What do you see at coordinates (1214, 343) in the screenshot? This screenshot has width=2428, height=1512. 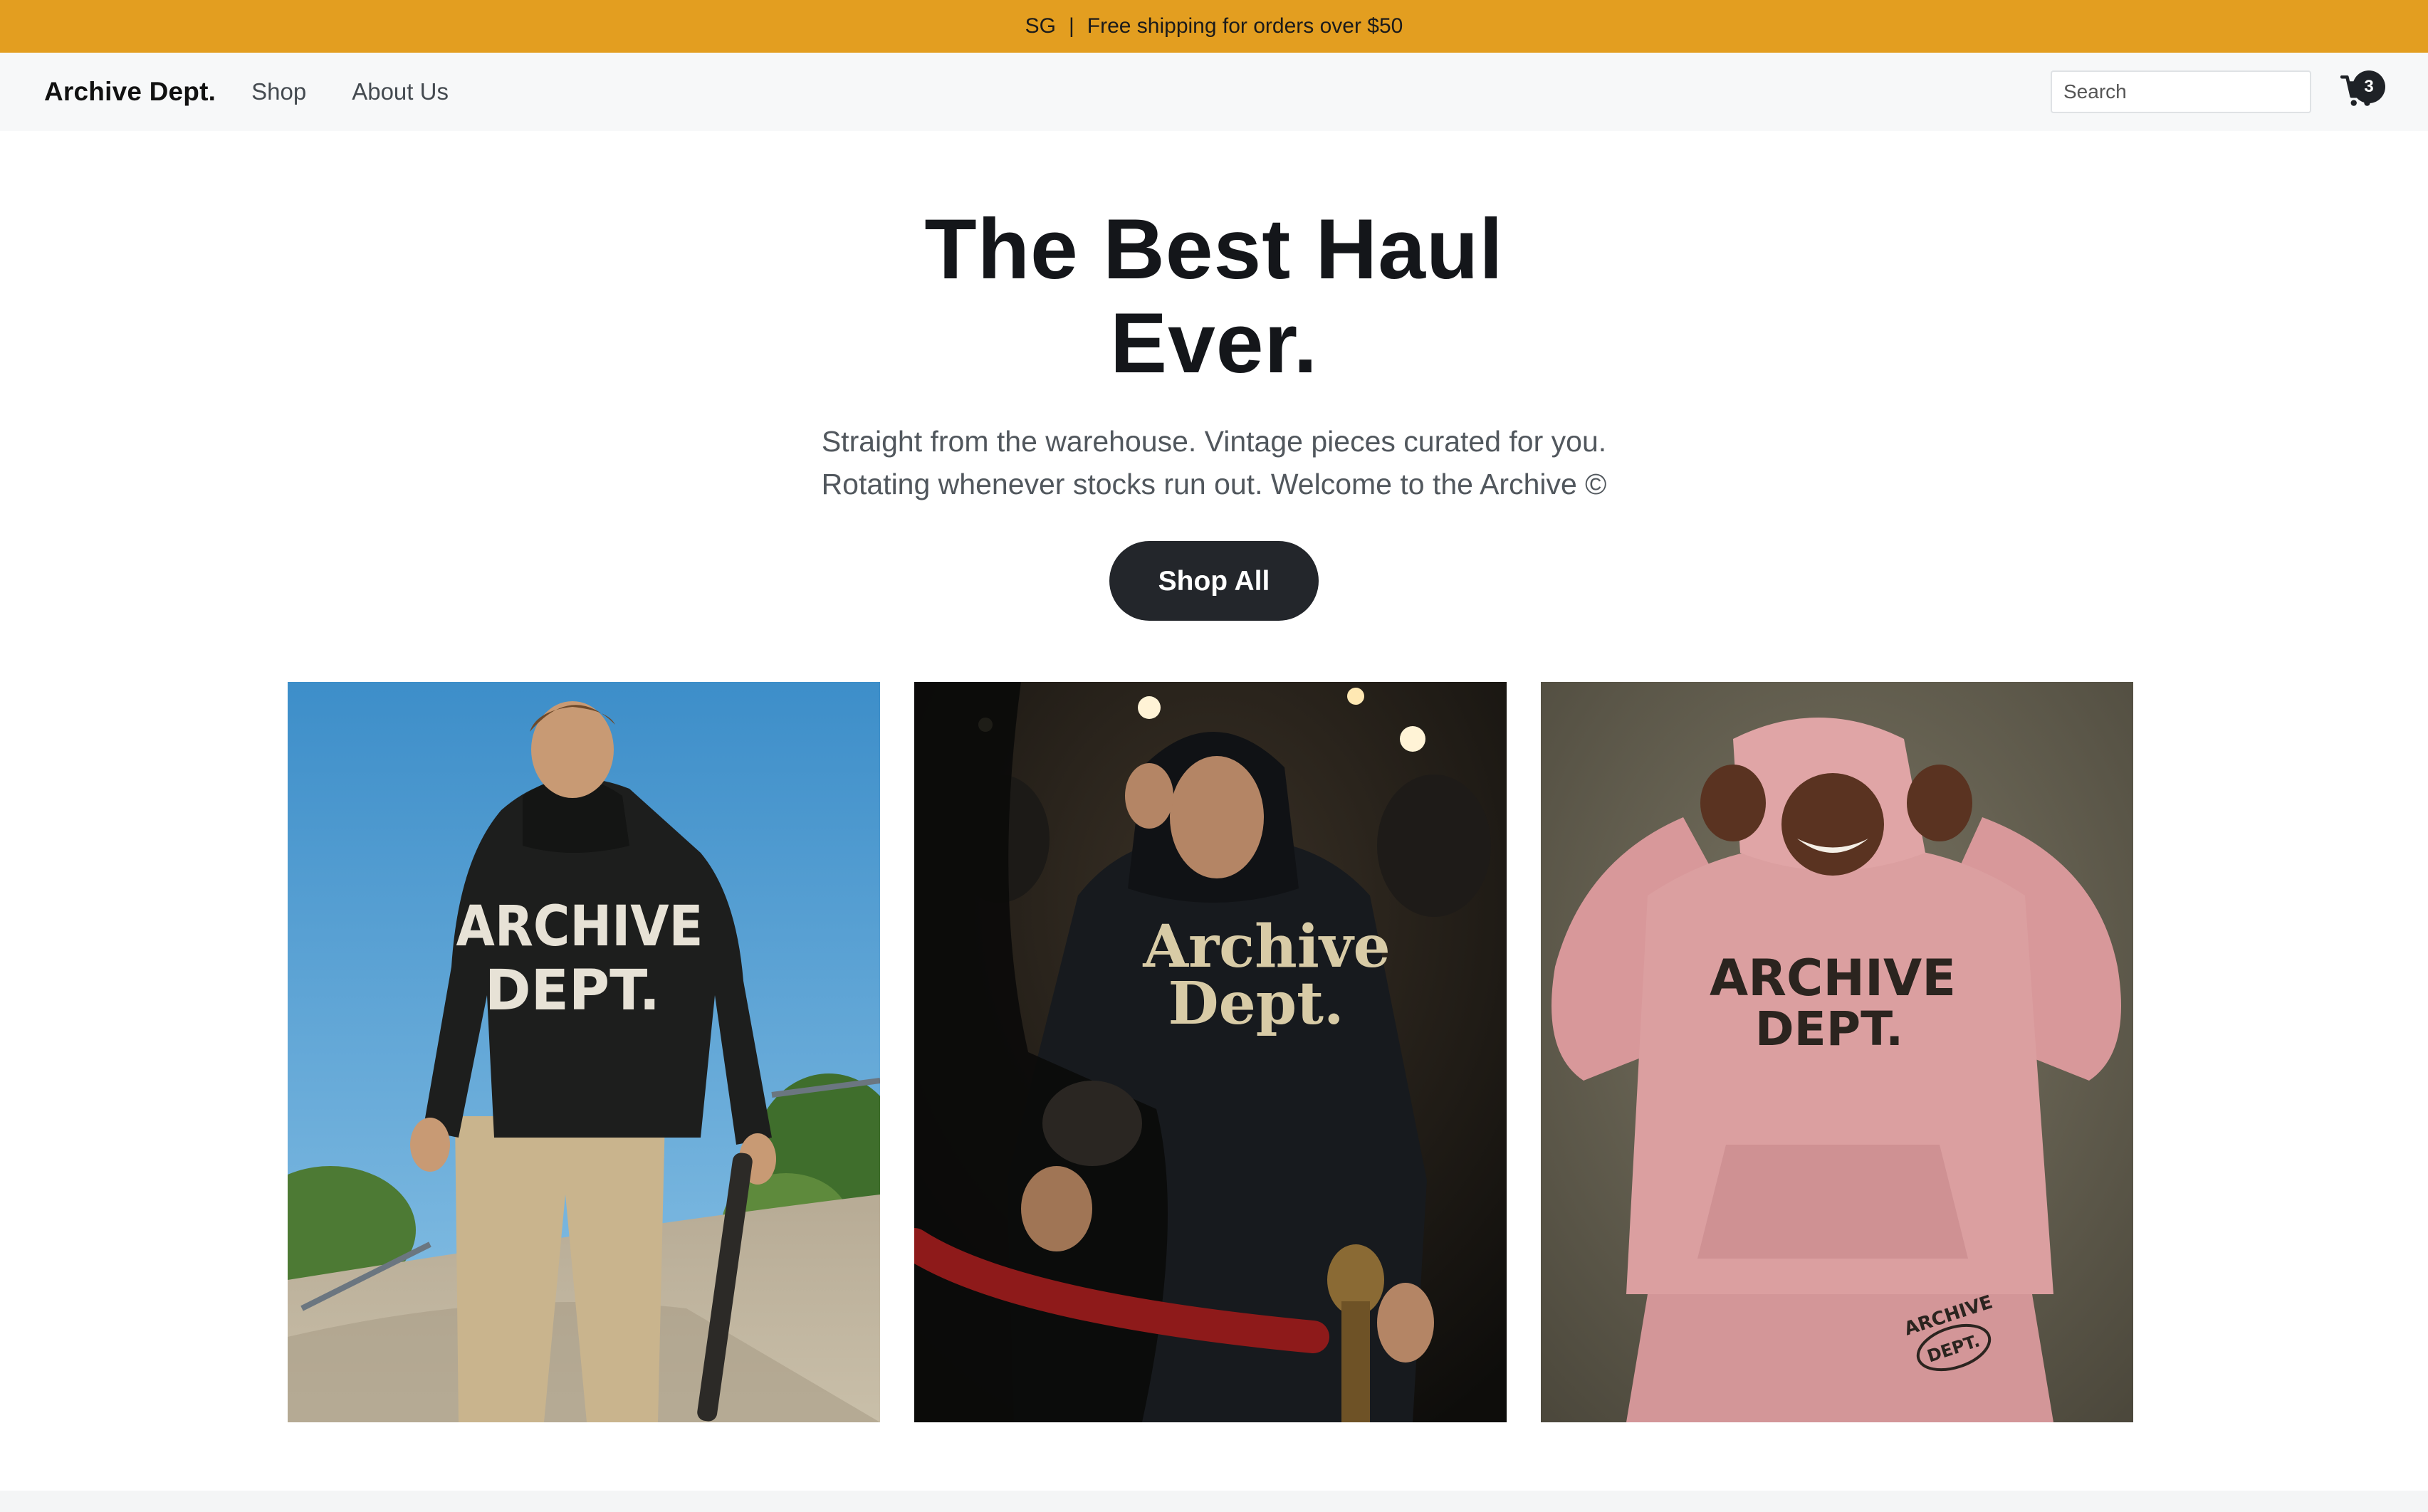 I see `hero-title-line2: Ever.` at bounding box center [1214, 343].